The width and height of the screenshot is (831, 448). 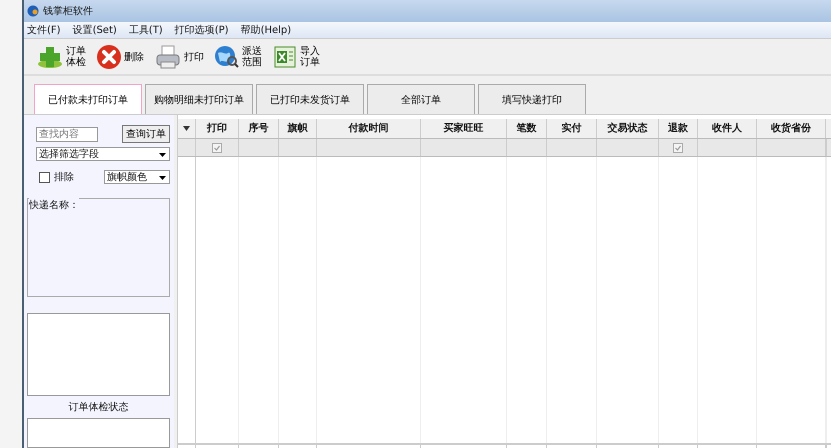 I want to click on window-title: 钱掌柜软件, so click(x=68, y=11).